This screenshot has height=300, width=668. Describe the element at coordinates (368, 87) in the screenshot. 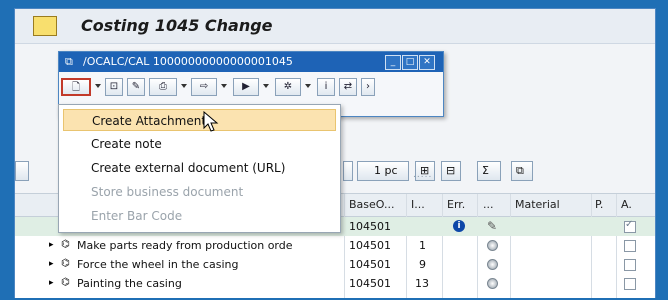

I see `more-icon: ›` at that location.